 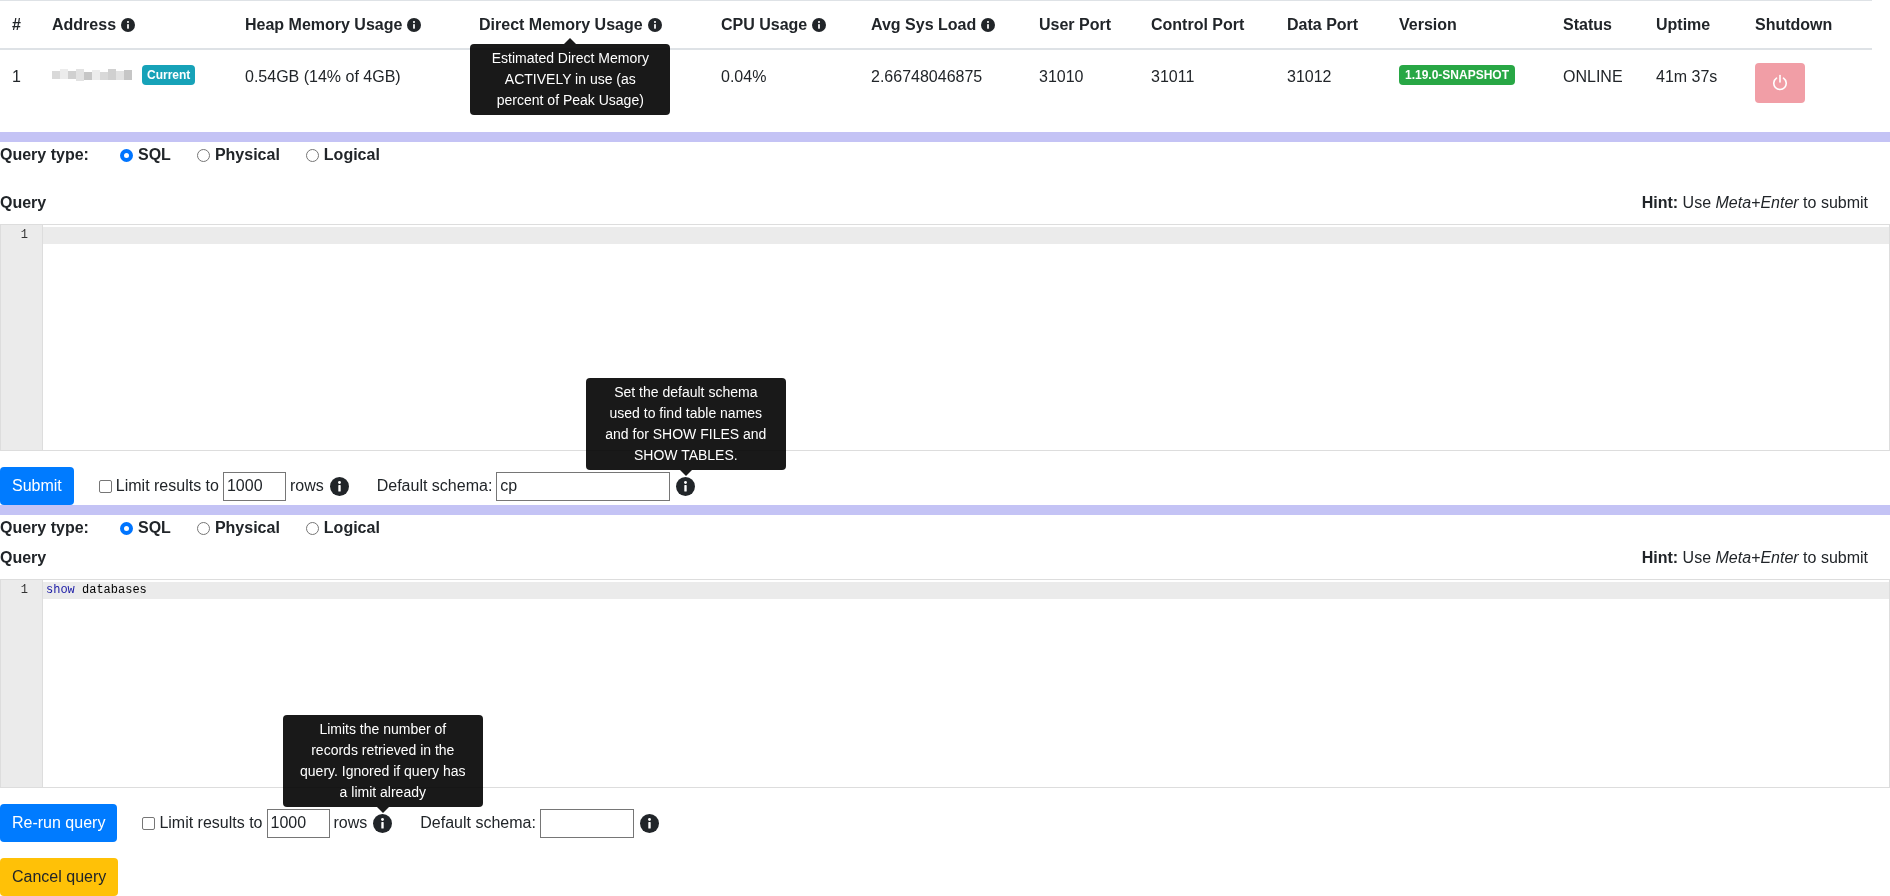 What do you see at coordinates (1780, 83) in the screenshot?
I see `power-icon` at bounding box center [1780, 83].